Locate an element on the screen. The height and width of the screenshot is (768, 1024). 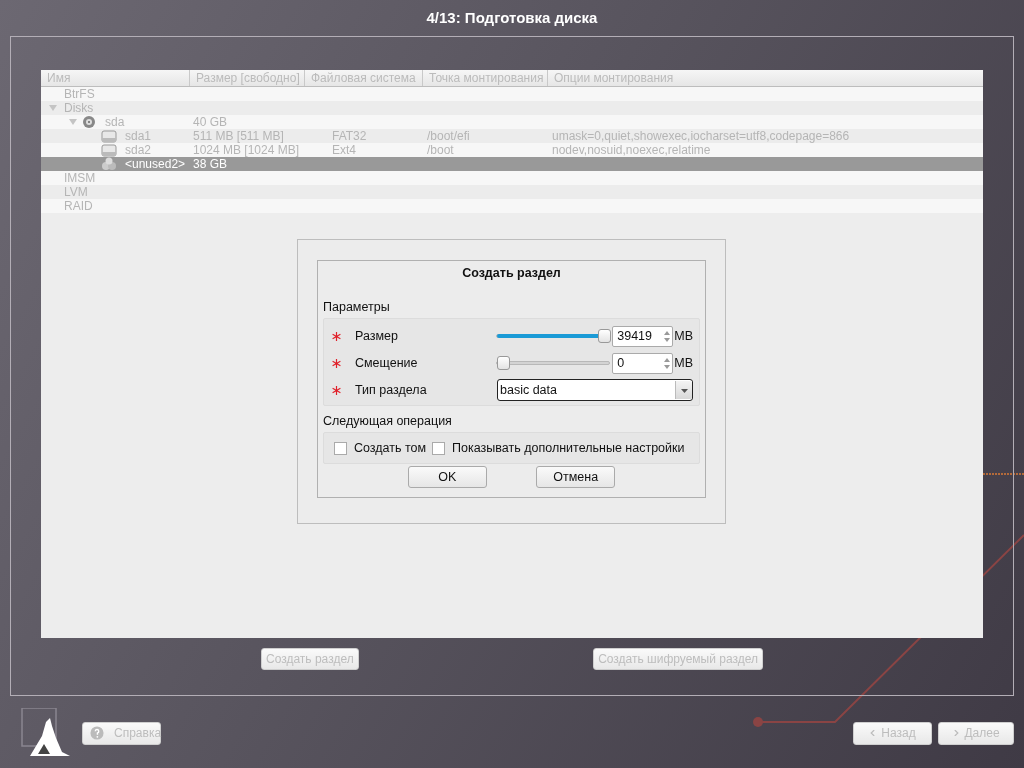
help-icon is located at coordinates (97, 733).